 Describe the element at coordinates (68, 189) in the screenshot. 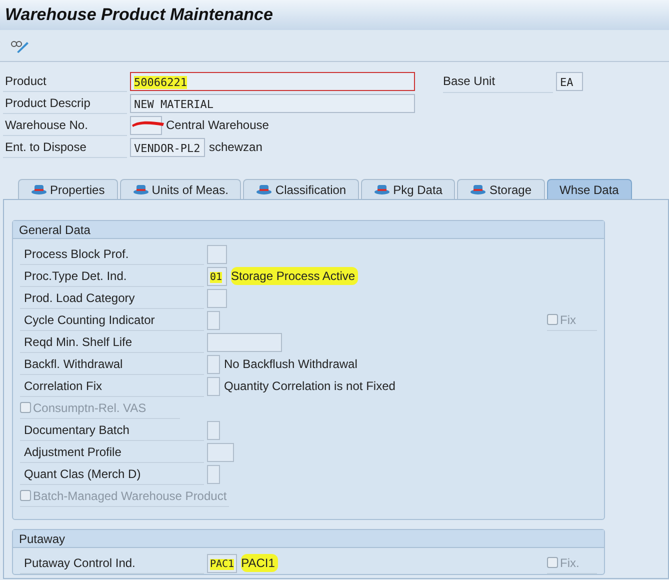

I see `tab: Properties` at that location.